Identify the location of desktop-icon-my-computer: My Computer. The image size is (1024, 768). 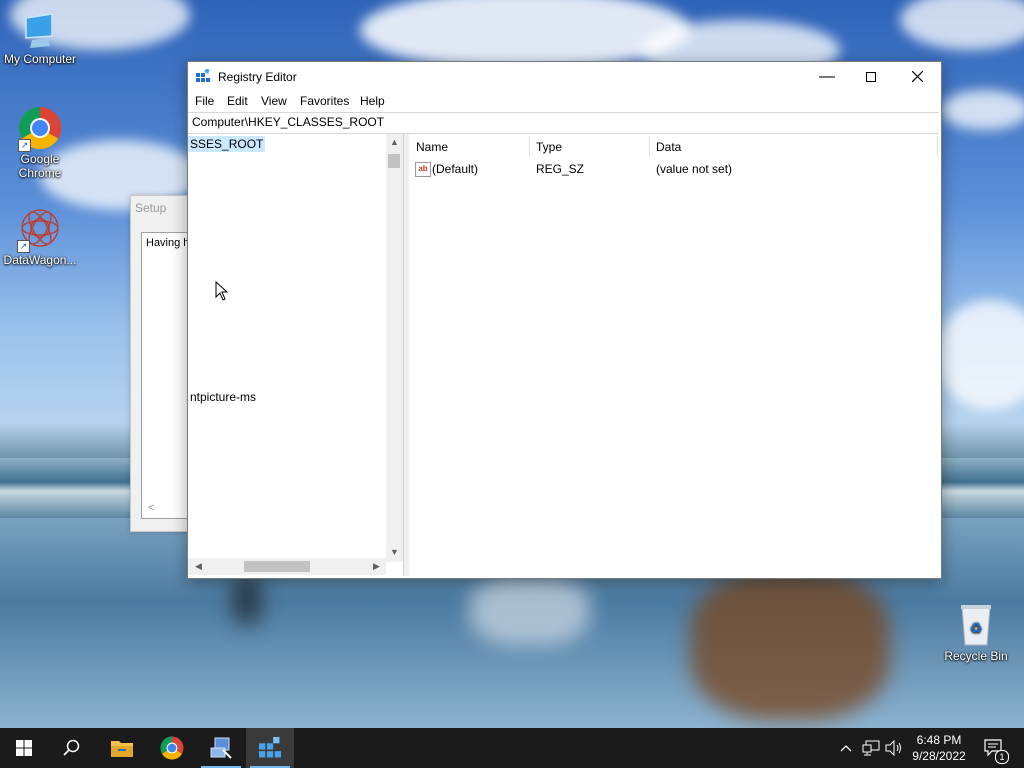
(40, 38).